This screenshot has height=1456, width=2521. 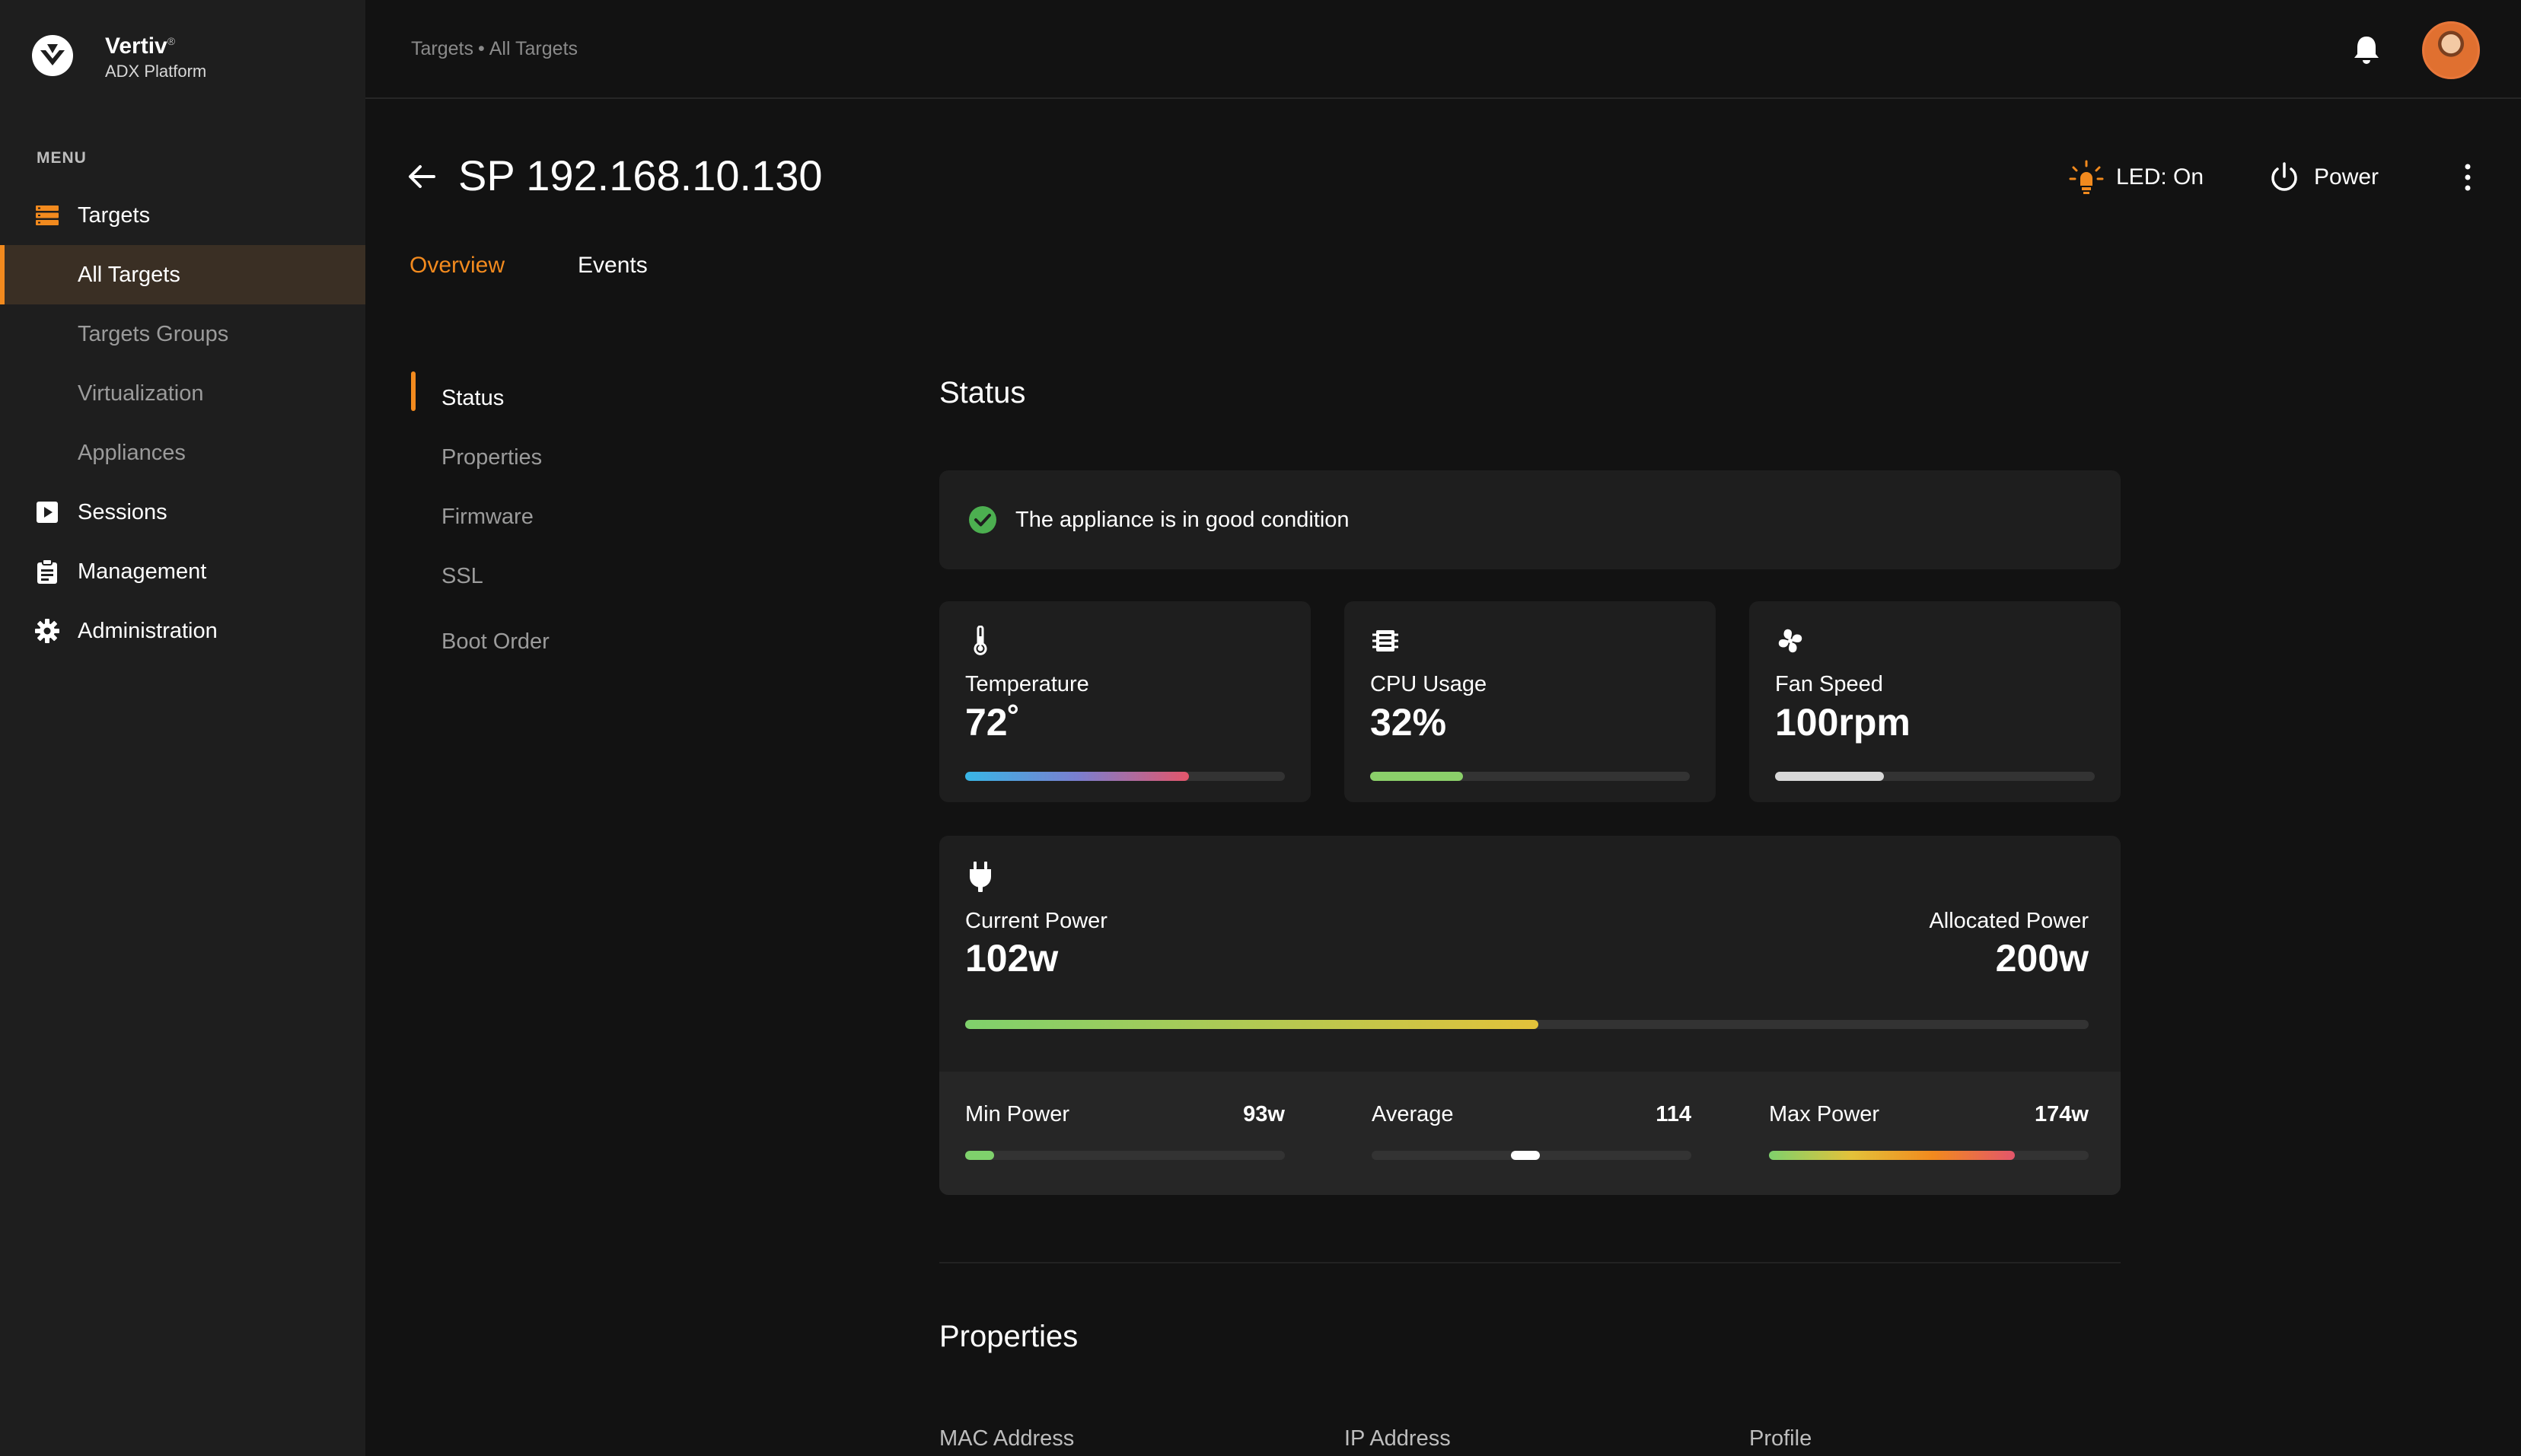 I want to click on fan-icon, so click(x=1790, y=641).